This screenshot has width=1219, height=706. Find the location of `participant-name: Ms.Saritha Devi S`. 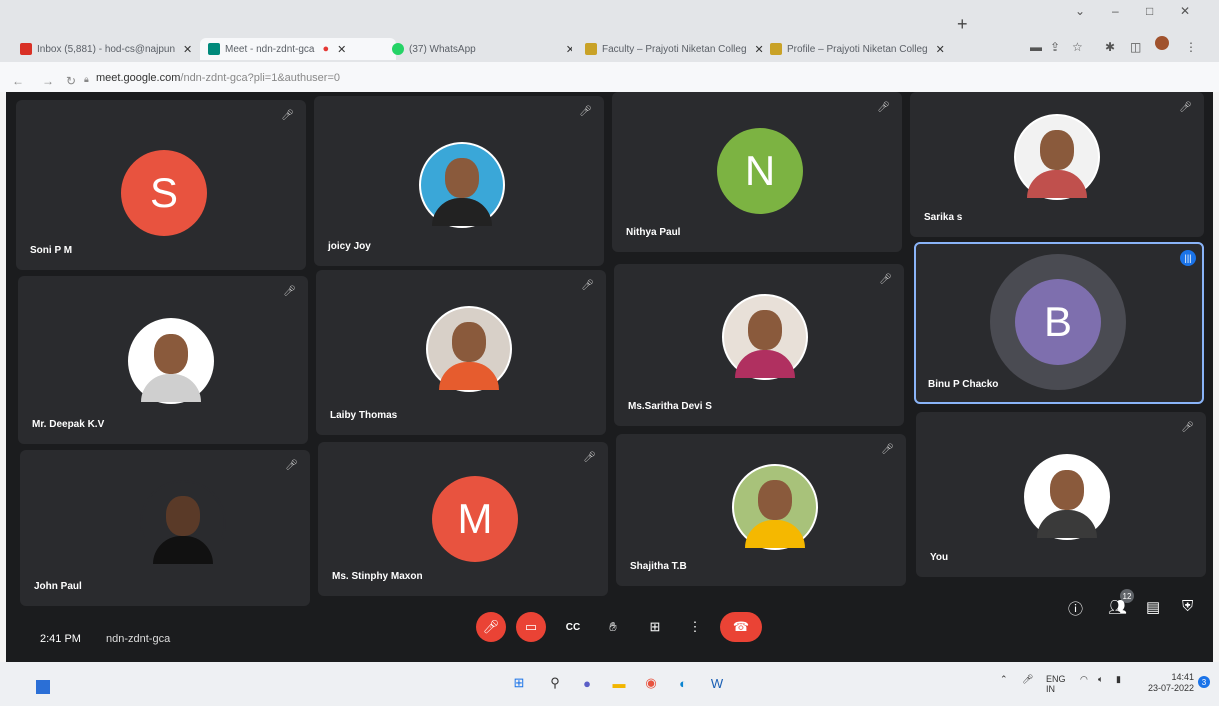

participant-name: Ms.Saritha Devi S is located at coordinates (670, 406).